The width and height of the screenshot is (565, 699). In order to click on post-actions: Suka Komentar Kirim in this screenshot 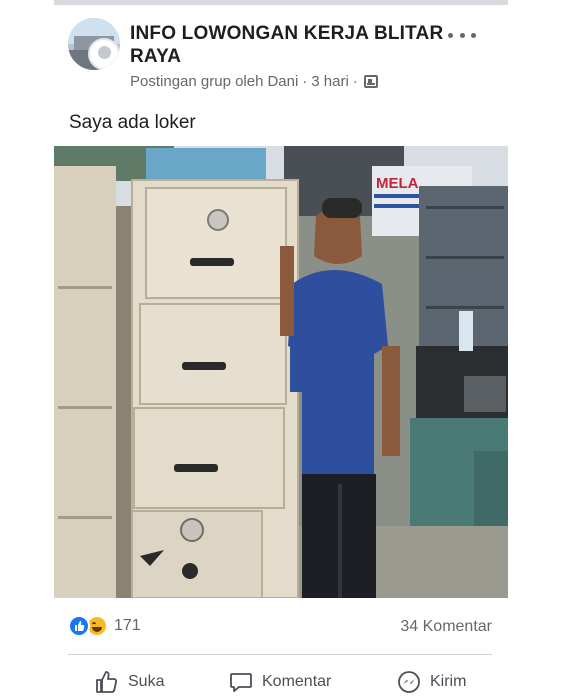, I will do `click(281, 682)`.